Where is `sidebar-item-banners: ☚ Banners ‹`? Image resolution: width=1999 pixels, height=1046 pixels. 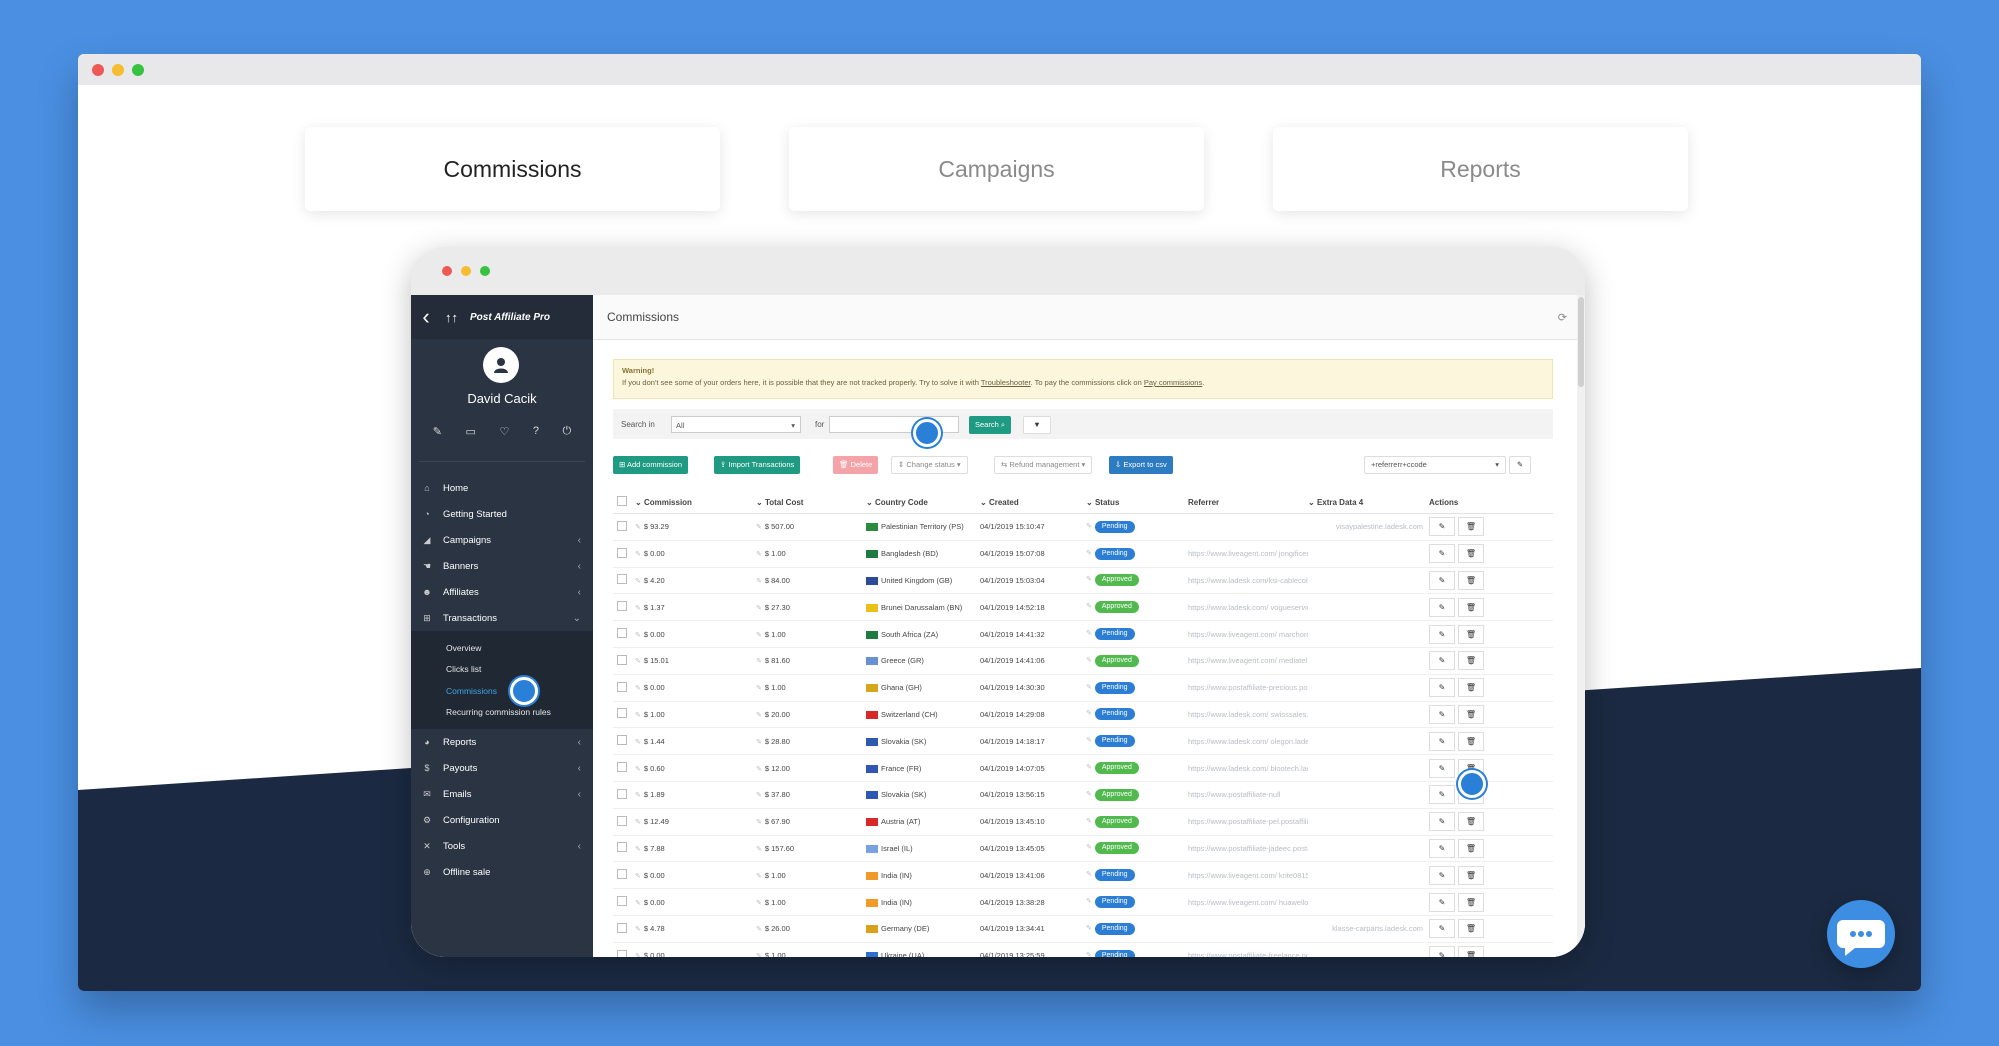
sidebar-item-banners: ☚ Banners ‹ is located at coordinates (502, 566).